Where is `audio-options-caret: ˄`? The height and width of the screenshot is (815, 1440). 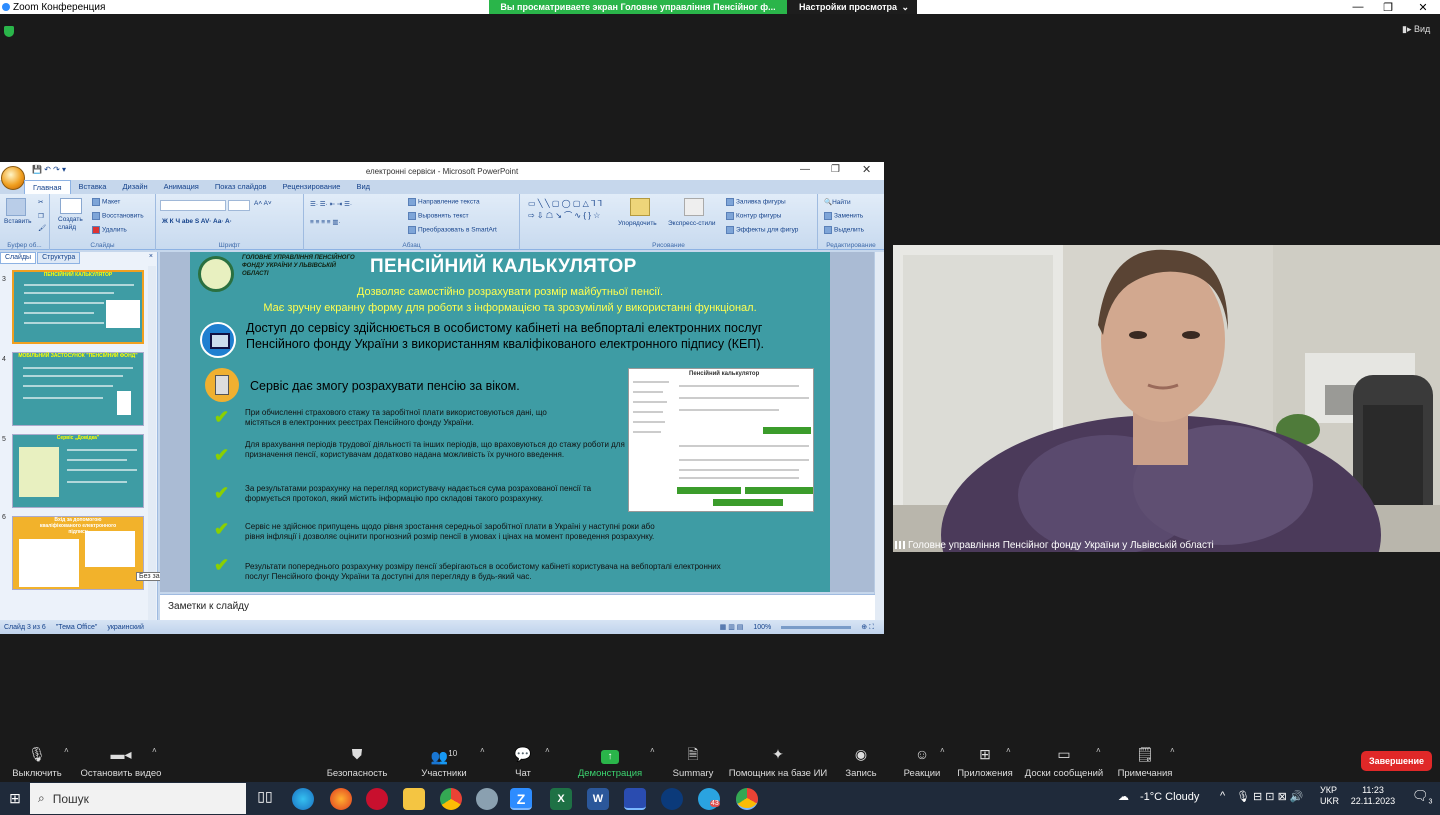 audio-options-caret: ˄ is located at coordinates (66, 750).